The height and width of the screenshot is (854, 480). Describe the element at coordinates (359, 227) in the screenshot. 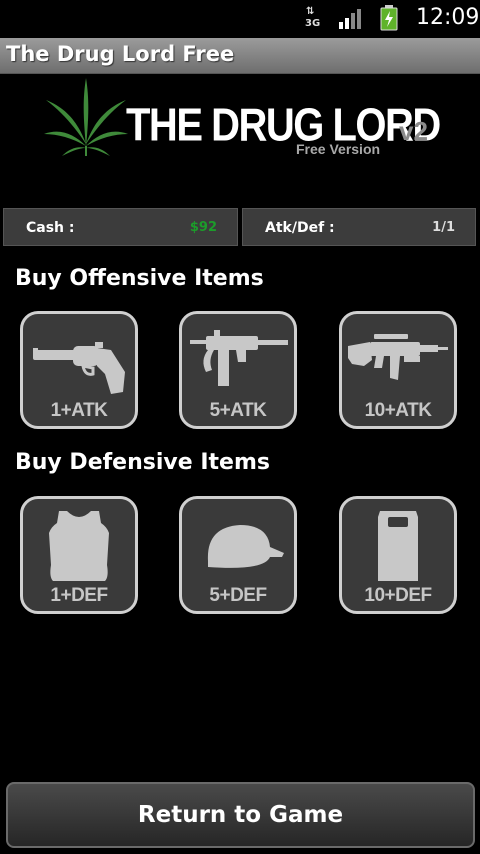

I see `atkdef-panel: Atk/Def : 1/1` at that location.